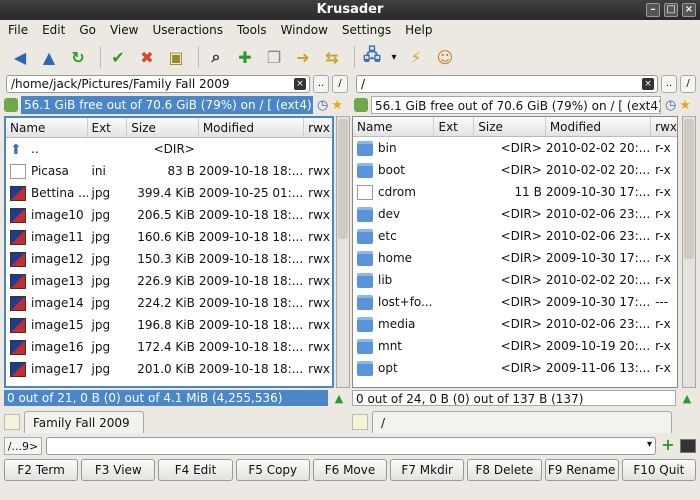  I want to click on left-scrollbar, so click(343, 252).